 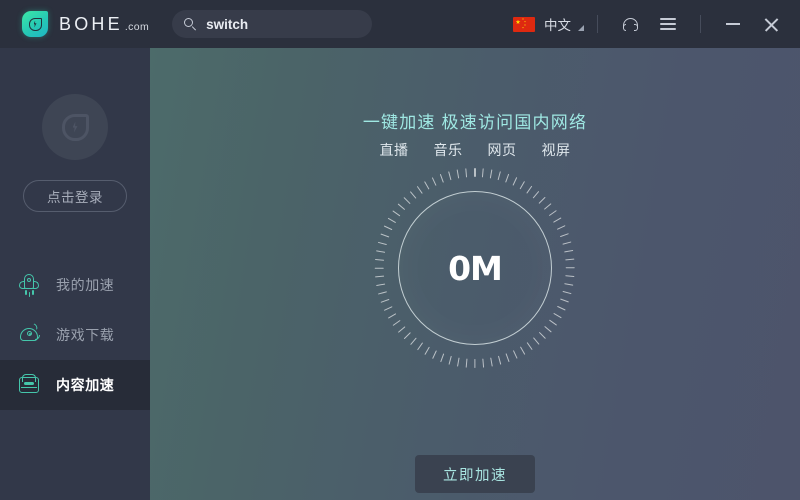 I want to click on inbox-icon, so click(x=29, y=385).